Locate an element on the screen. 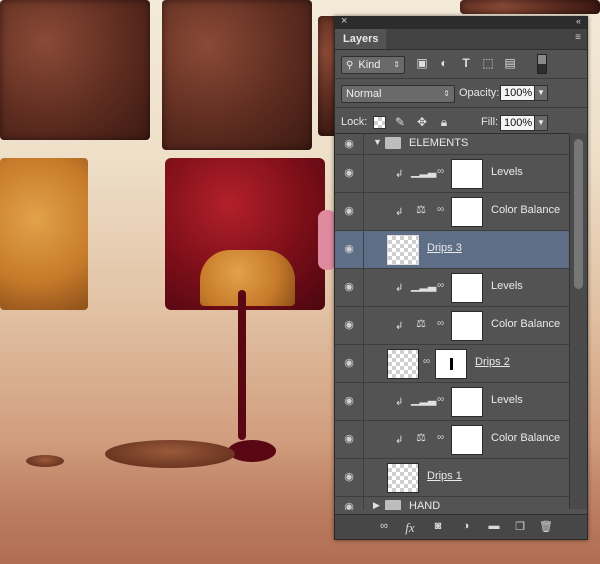 Image resolution: width=600 pixels, height=564 pixels. image-filter-icon: ▣ is located at coordinates (422, 63).